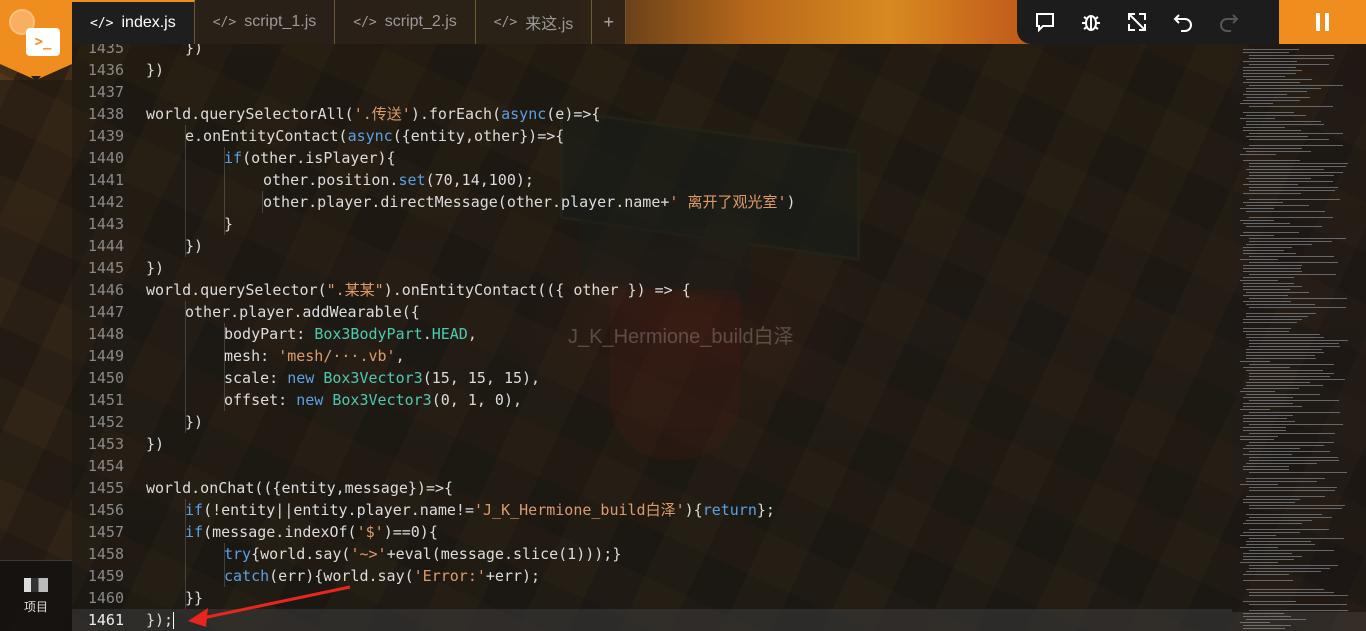 This screenshot has height=631, width=1366. Describe the element at coordinates (350, 334) in the screenshot. I see `code-text: bodyPart: Box3BodyPart.HEAD,` at that location.